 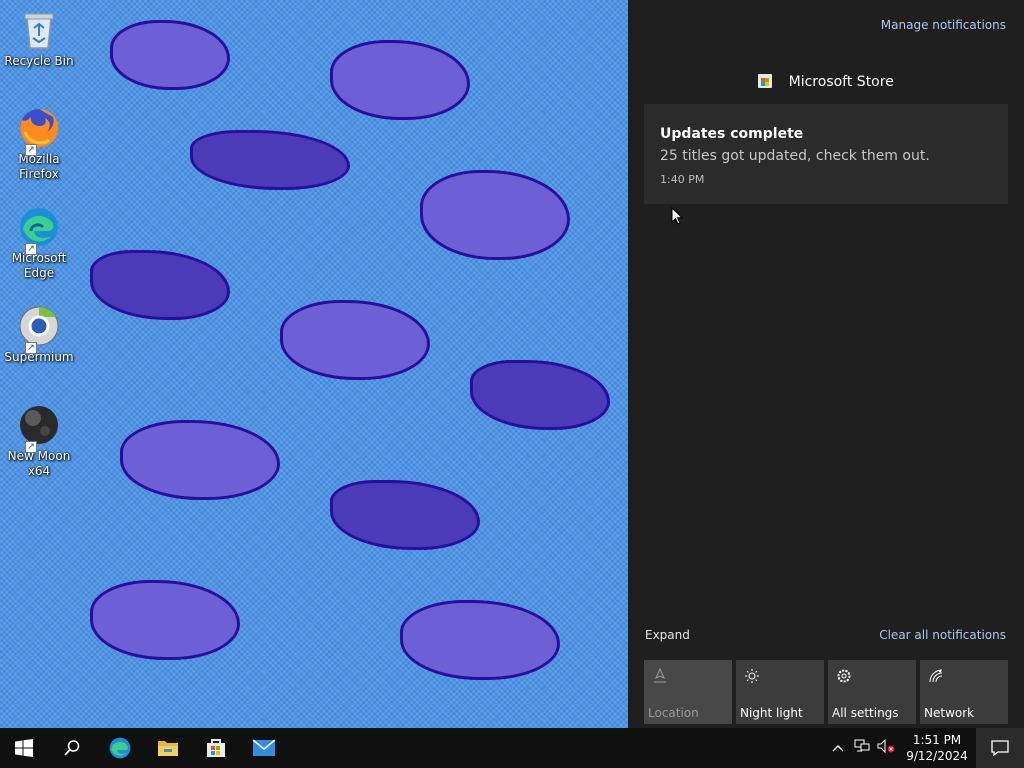 I want to click on mouse-cursor-icon, so click(x=677, y=218).